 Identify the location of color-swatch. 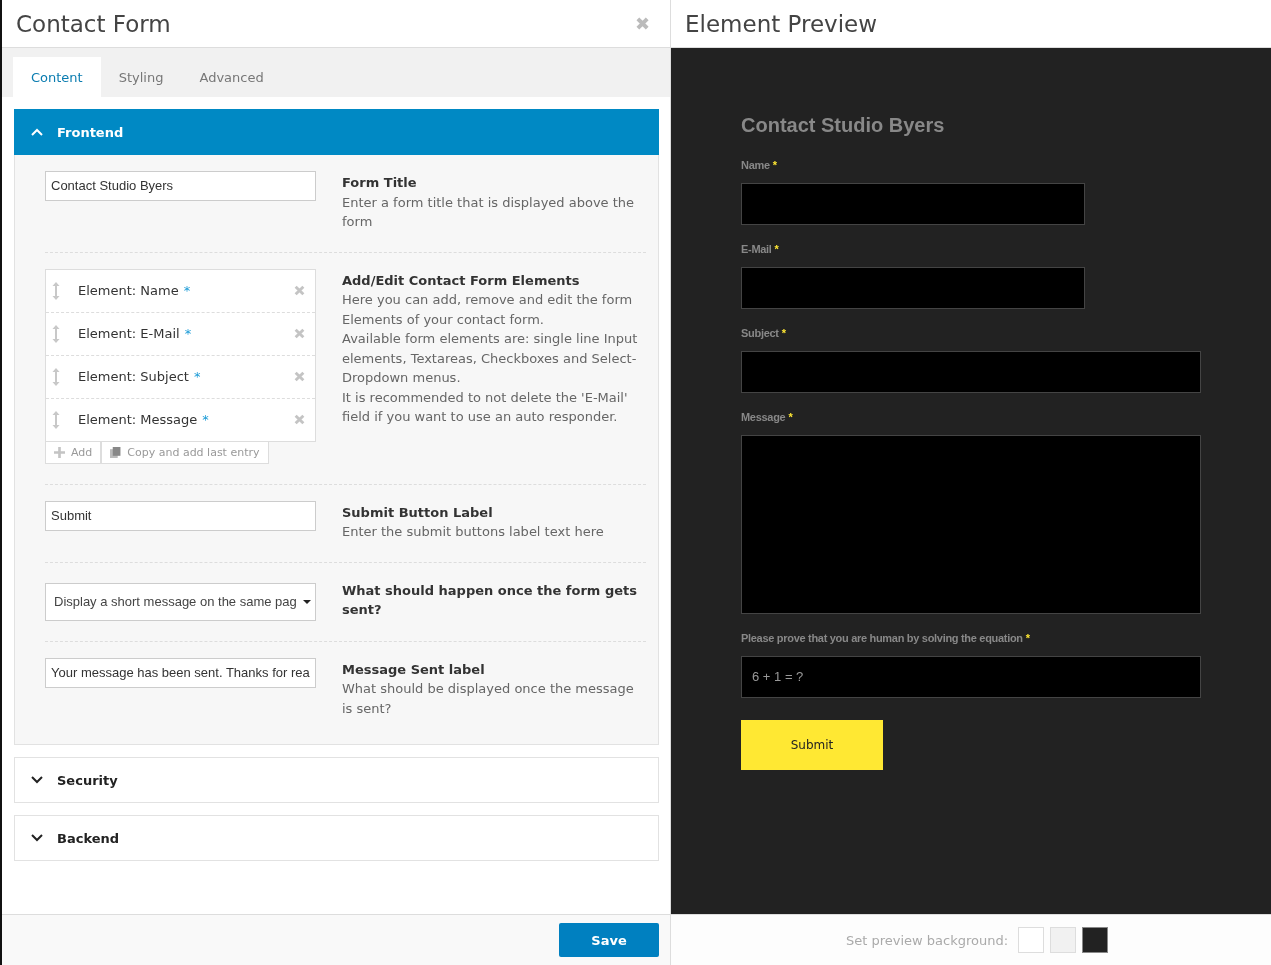
(1095, 940).